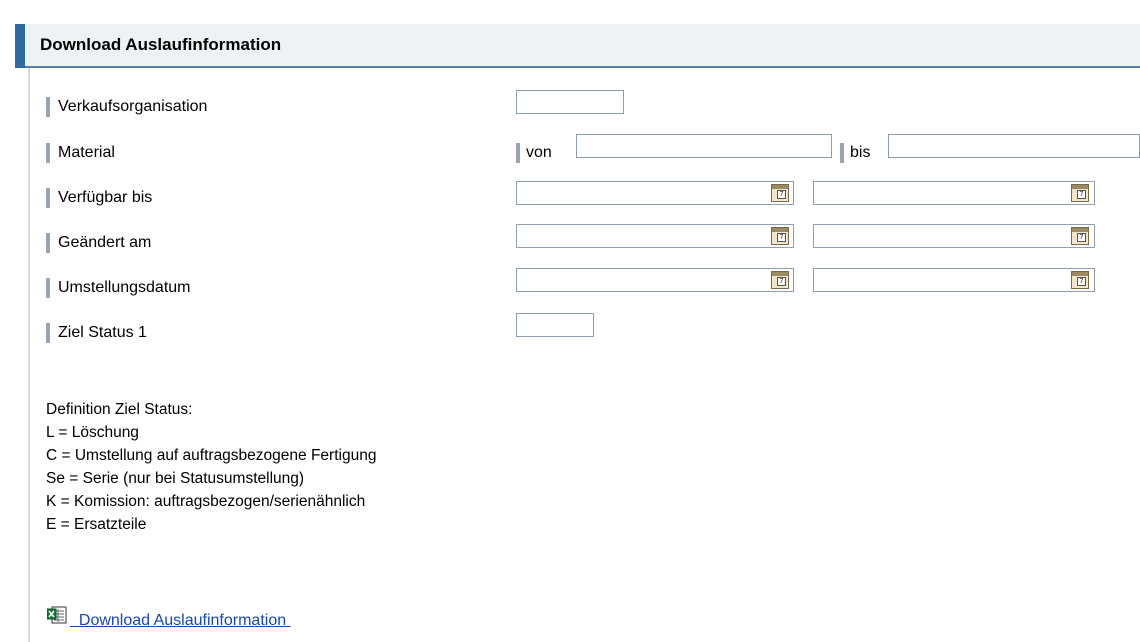 The height and width of the screenshot is (642, 1140). Describe the element at coordinates (655, 280) in the screenshot. I see `umstellungsdatum-from-input` at that location.